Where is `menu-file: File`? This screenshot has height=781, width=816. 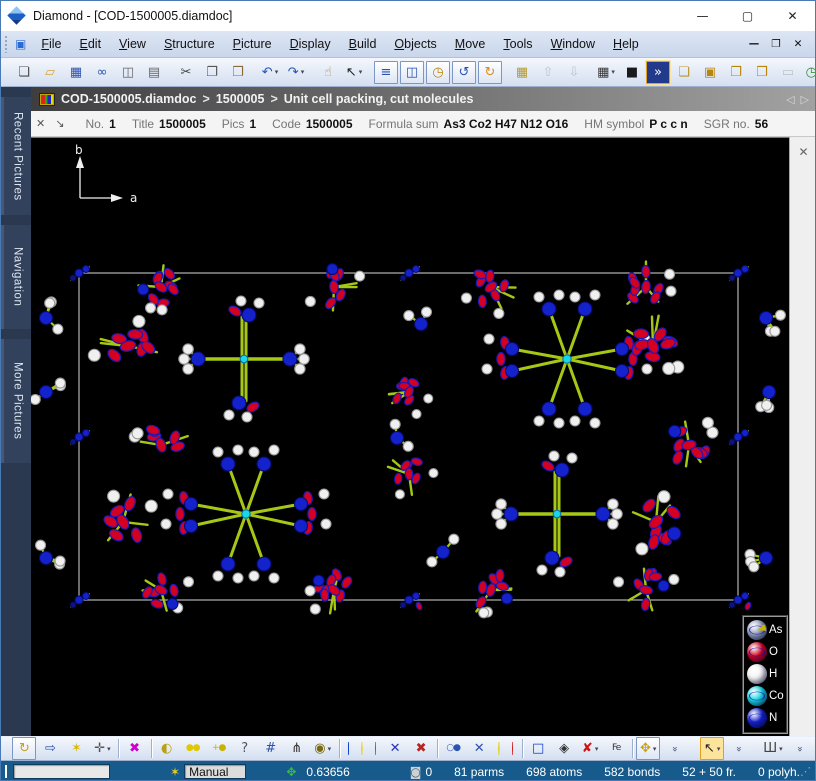
menu-file: File is located at coordinates (51, 44).